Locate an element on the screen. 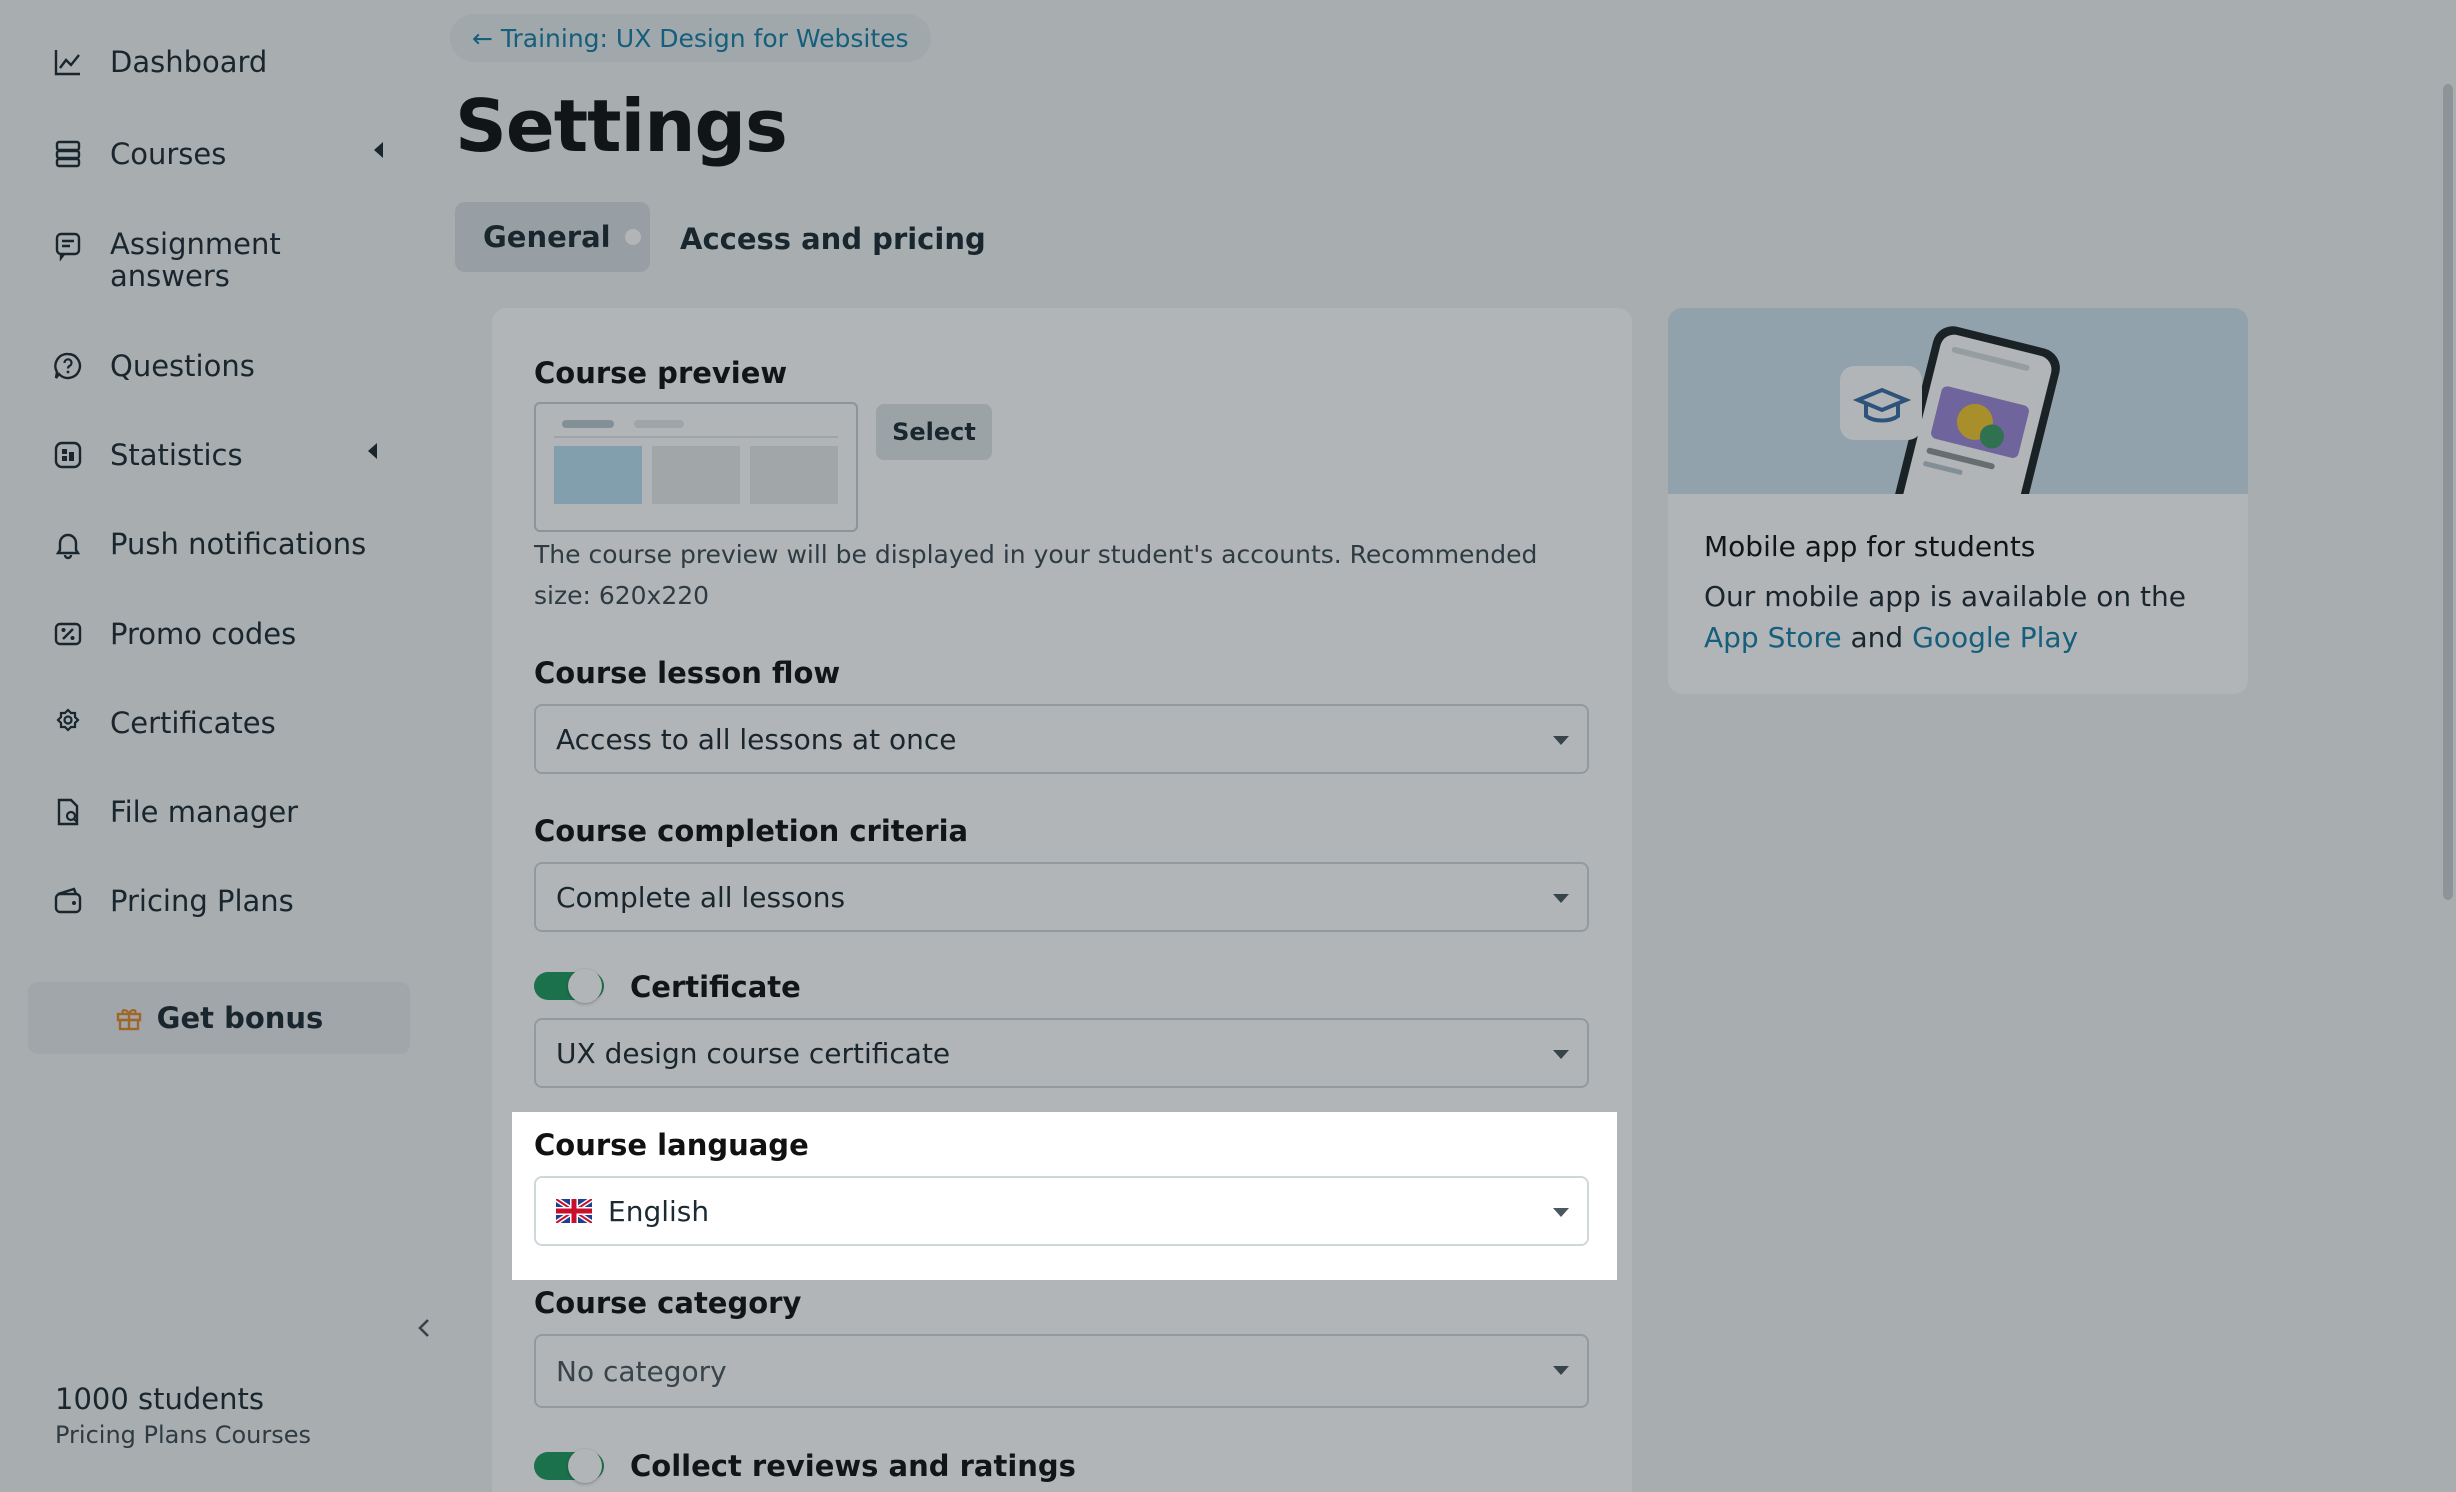 This screenshot has width=2456, height=1492. chart-line-icon is located at coordinates (68, 62).